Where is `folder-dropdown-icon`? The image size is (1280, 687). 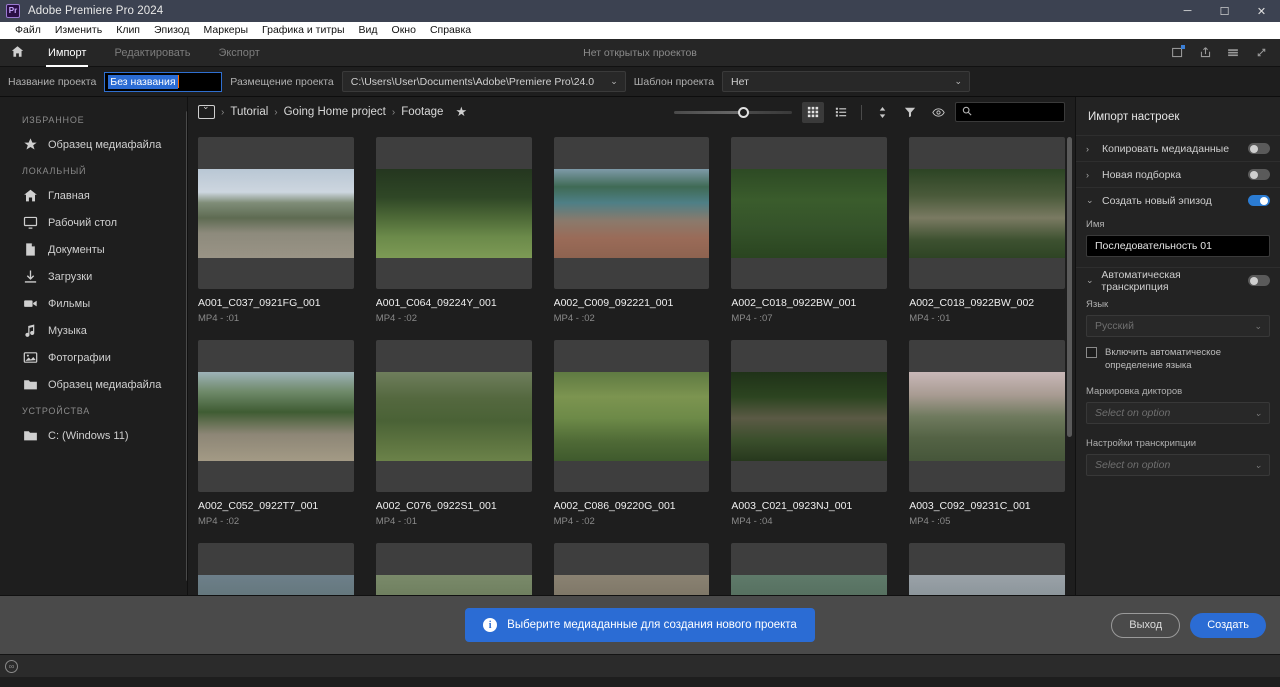 folder-dropdown-icon is located at coordinates (206, 110).